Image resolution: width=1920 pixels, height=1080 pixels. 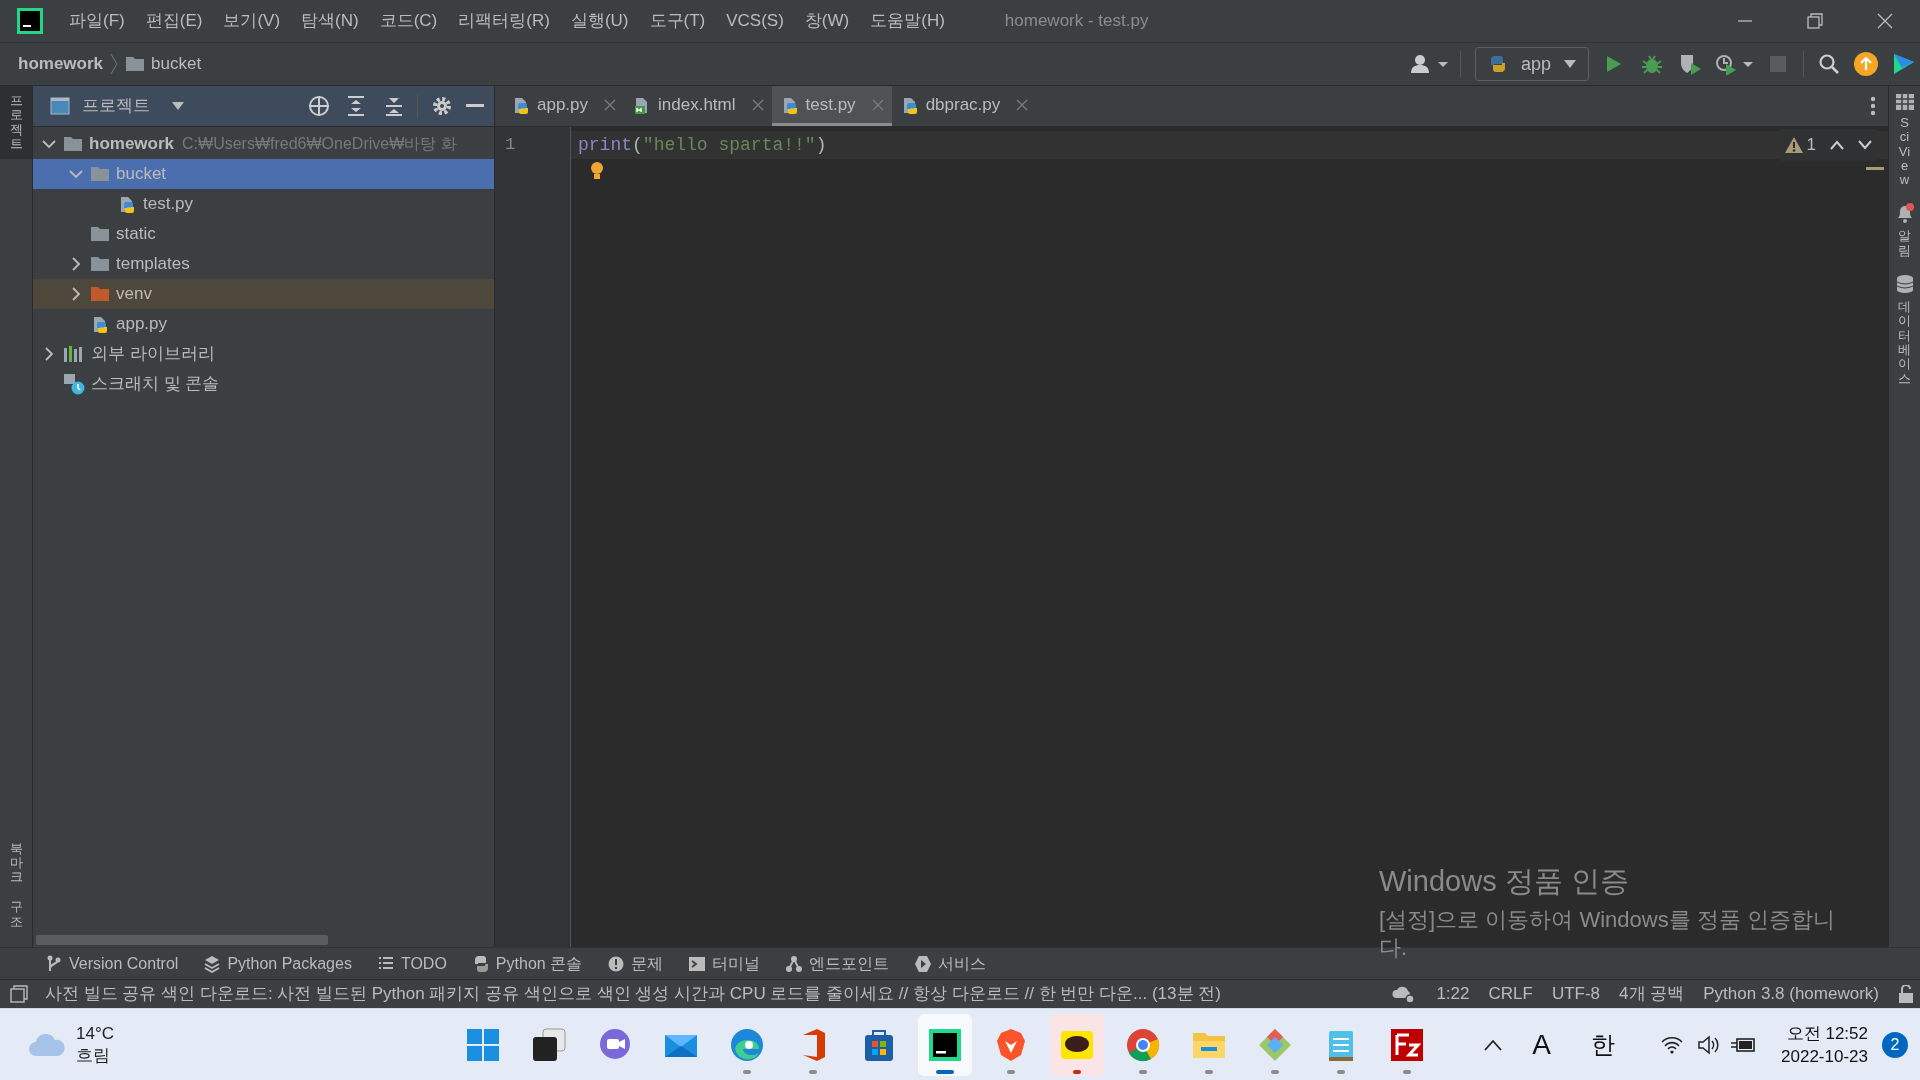 What do you see at coordinates (394, 106) in the screenshot?
I see `collapse-all-icon` at bounding box center [394, 106].